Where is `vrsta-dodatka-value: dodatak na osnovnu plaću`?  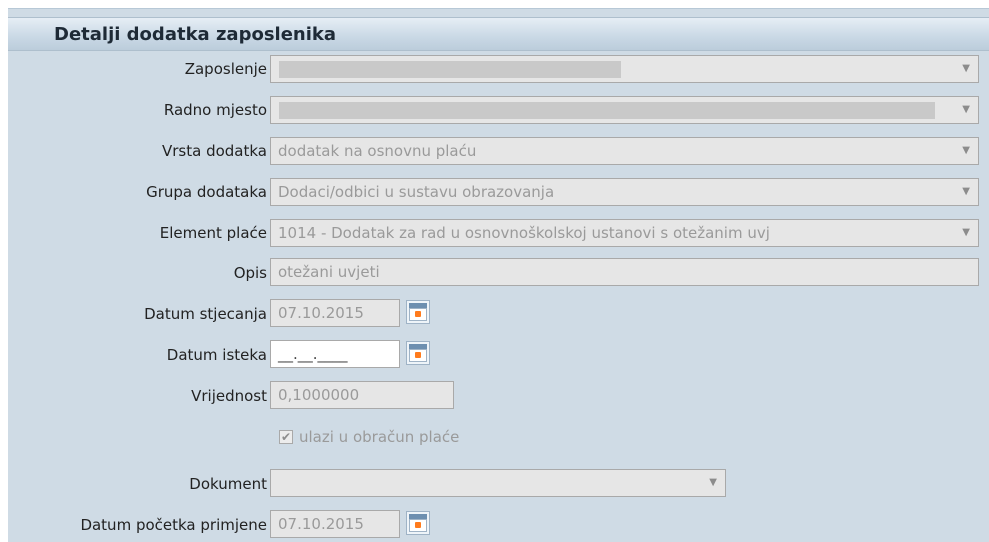 vrsta-dodatka-value: dodatak na osnovnu plaću is located at coordinates (377, 151).